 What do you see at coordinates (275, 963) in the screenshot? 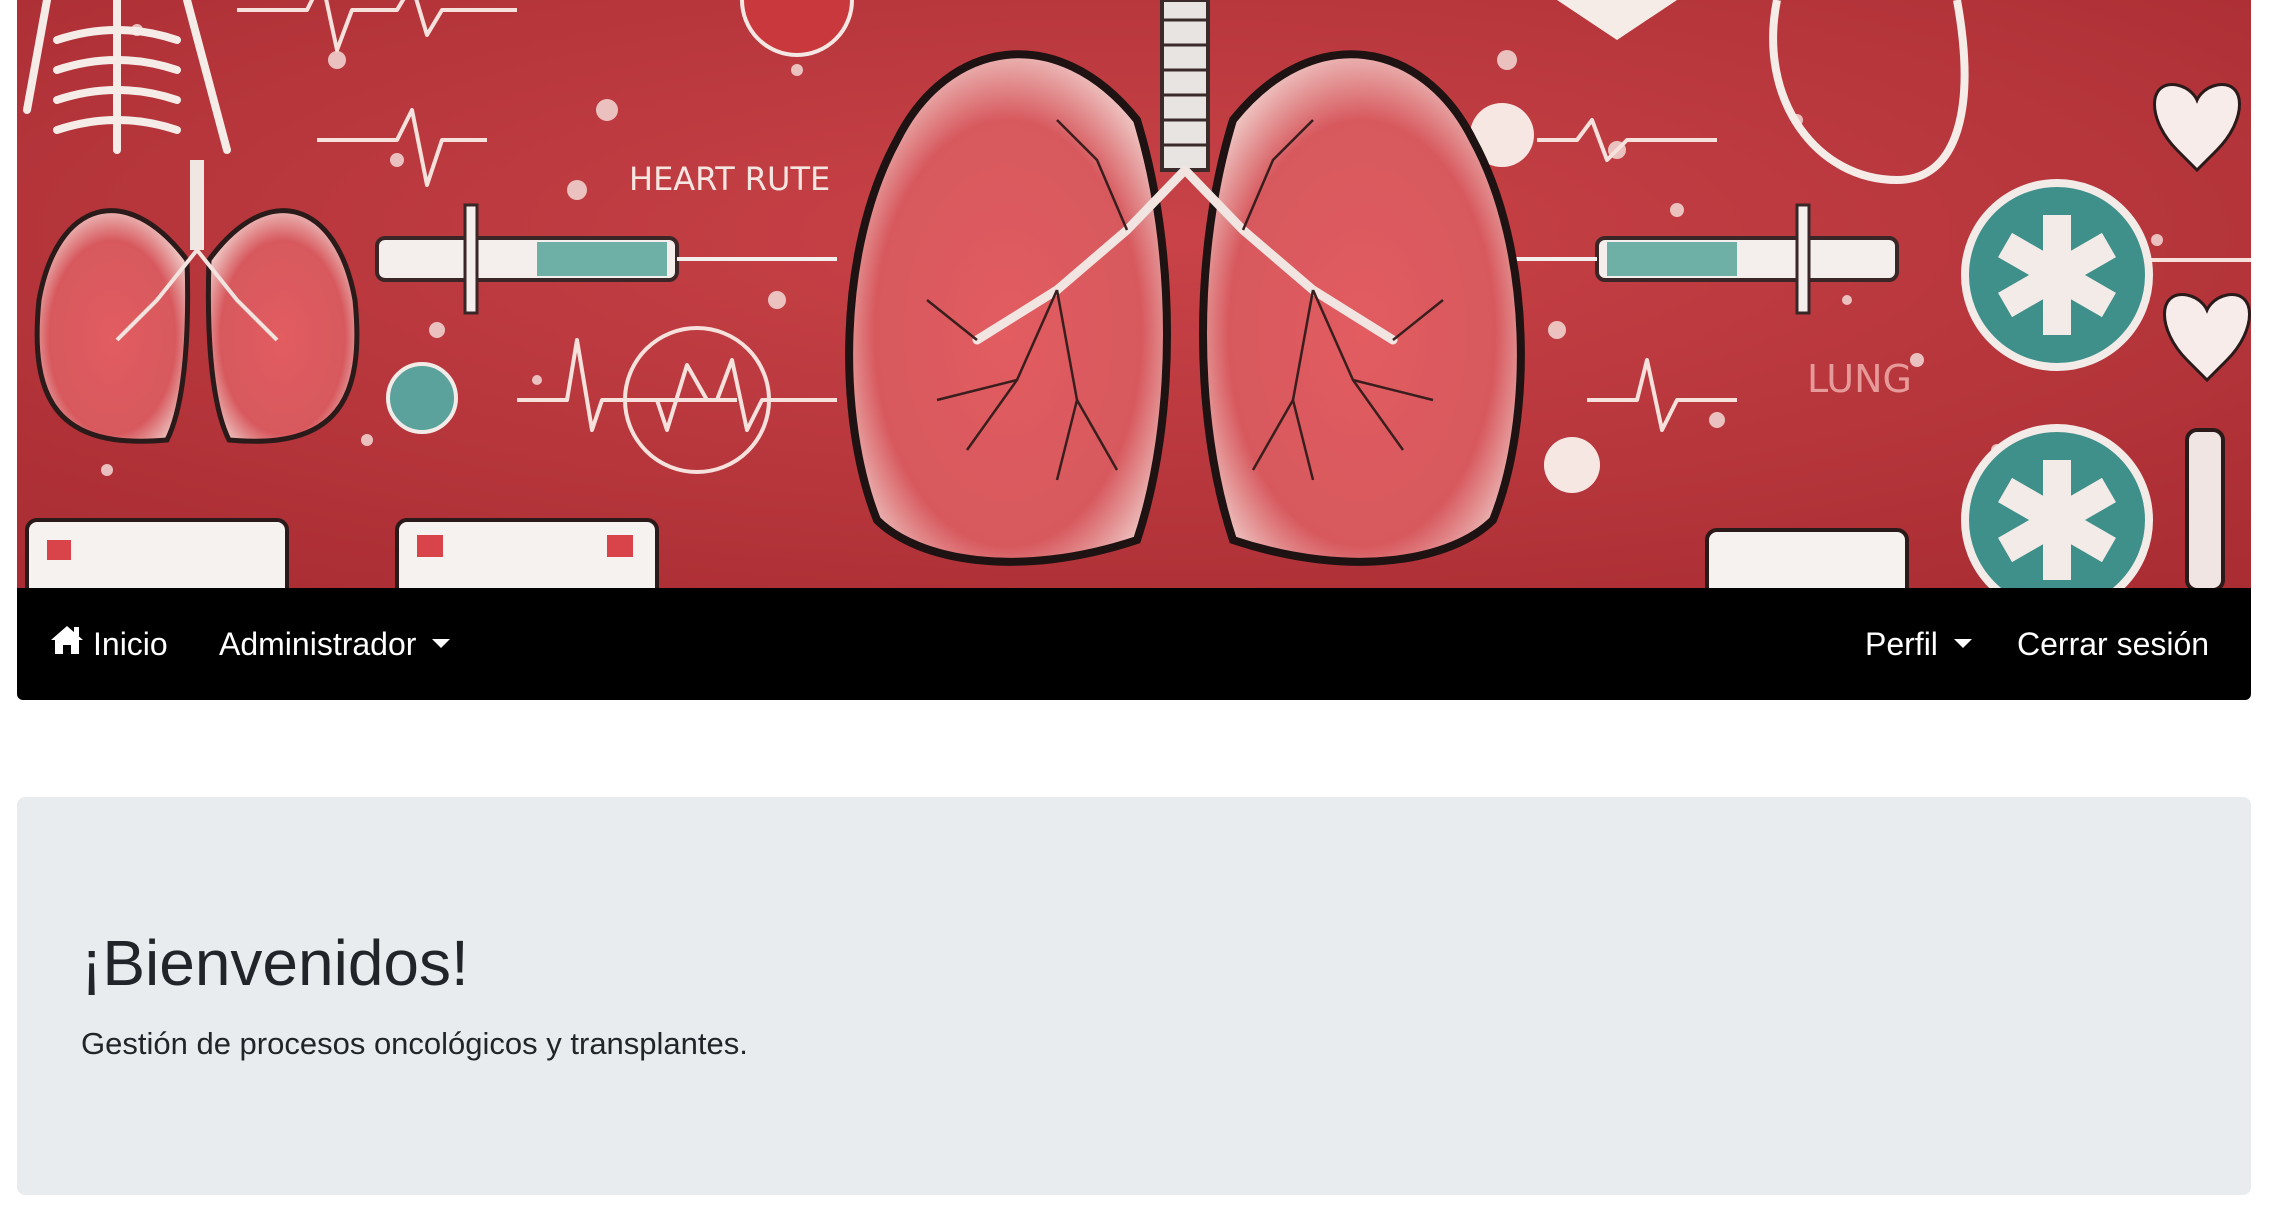
I see `page-title: ¡Bienvenidos!` at bounding box center [275, 963].